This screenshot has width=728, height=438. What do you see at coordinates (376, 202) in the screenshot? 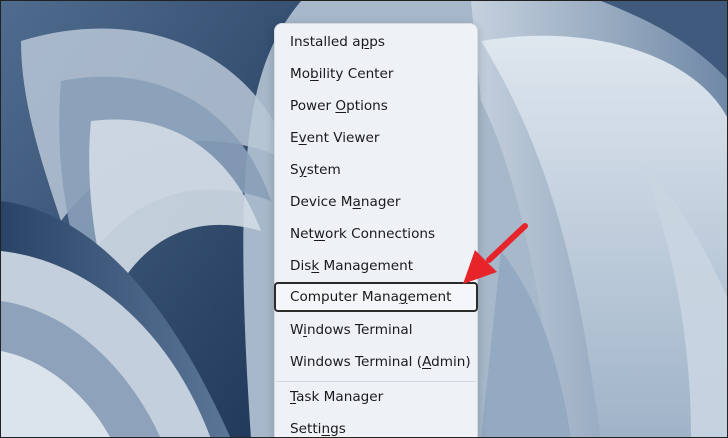
I see `menu-item-device-manager: Device Manager` at bounding box center [376, 202].